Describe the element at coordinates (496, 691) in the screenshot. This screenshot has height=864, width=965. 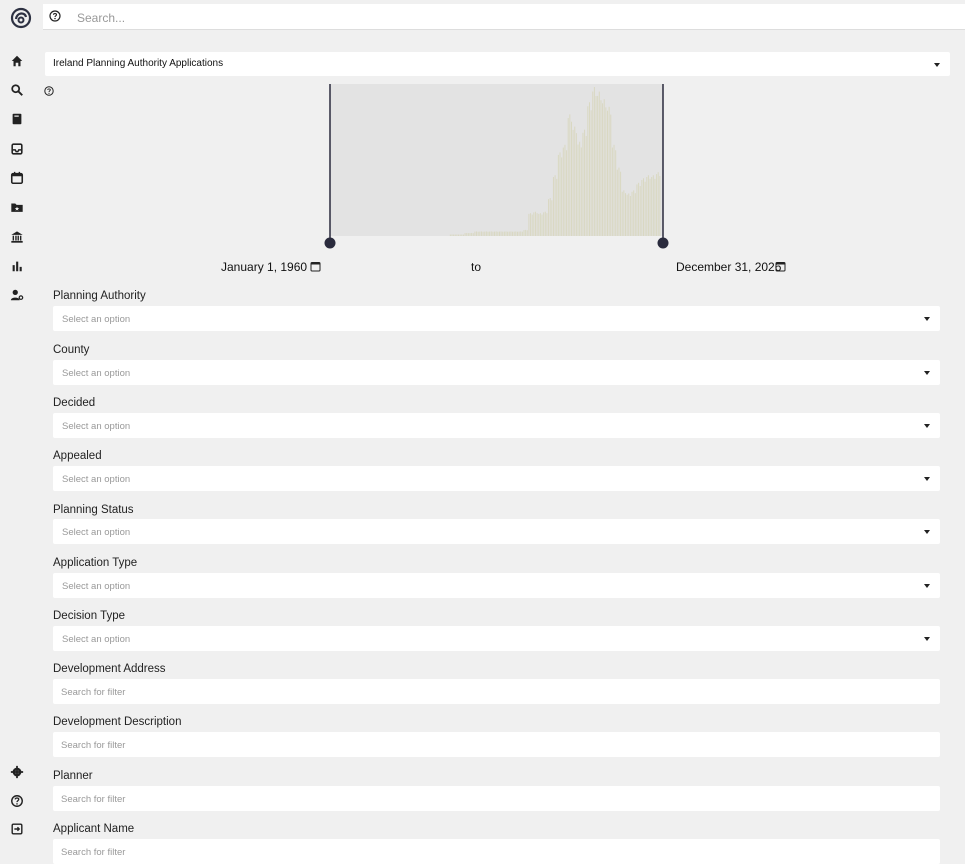
I see `development-address-search: Search for filter` at that location.